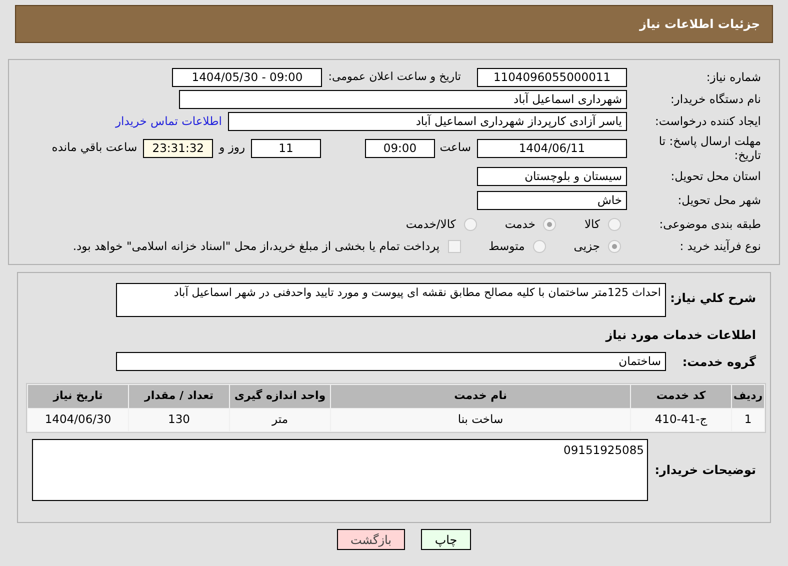 This screenshot has width=788, height=566. I want to click on column-header: کد خدمت, so click(681, 396).